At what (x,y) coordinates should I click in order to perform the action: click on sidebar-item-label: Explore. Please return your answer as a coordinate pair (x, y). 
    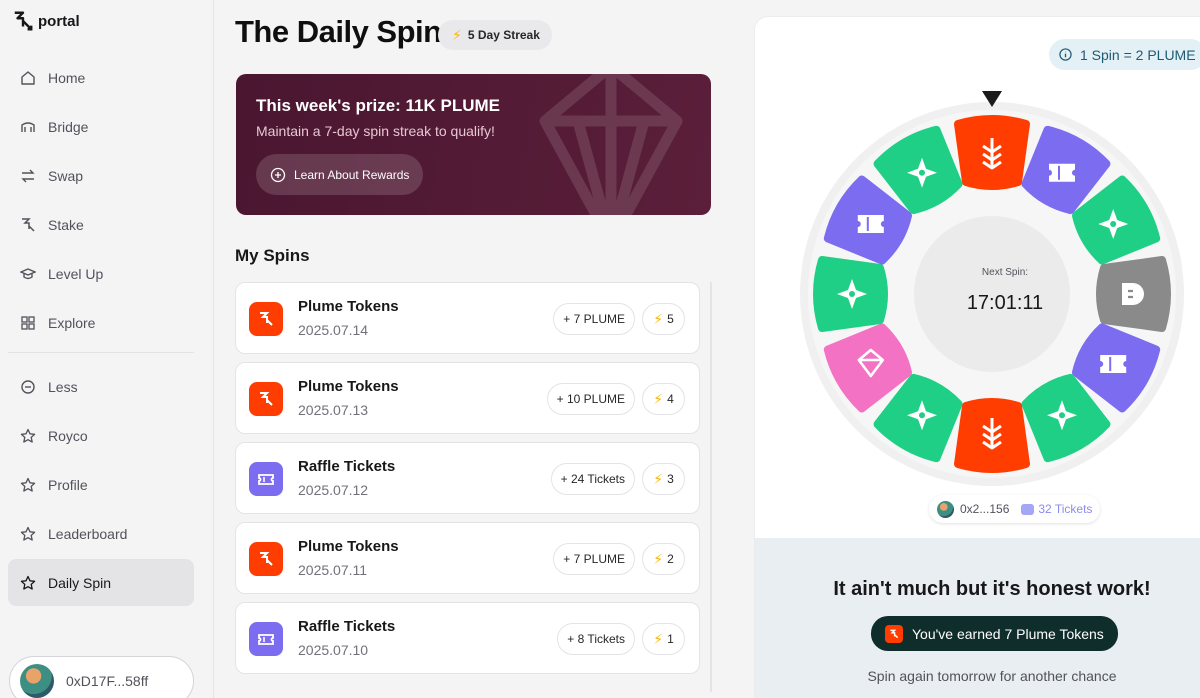
    Looking at the image, I should click on (72, 322).